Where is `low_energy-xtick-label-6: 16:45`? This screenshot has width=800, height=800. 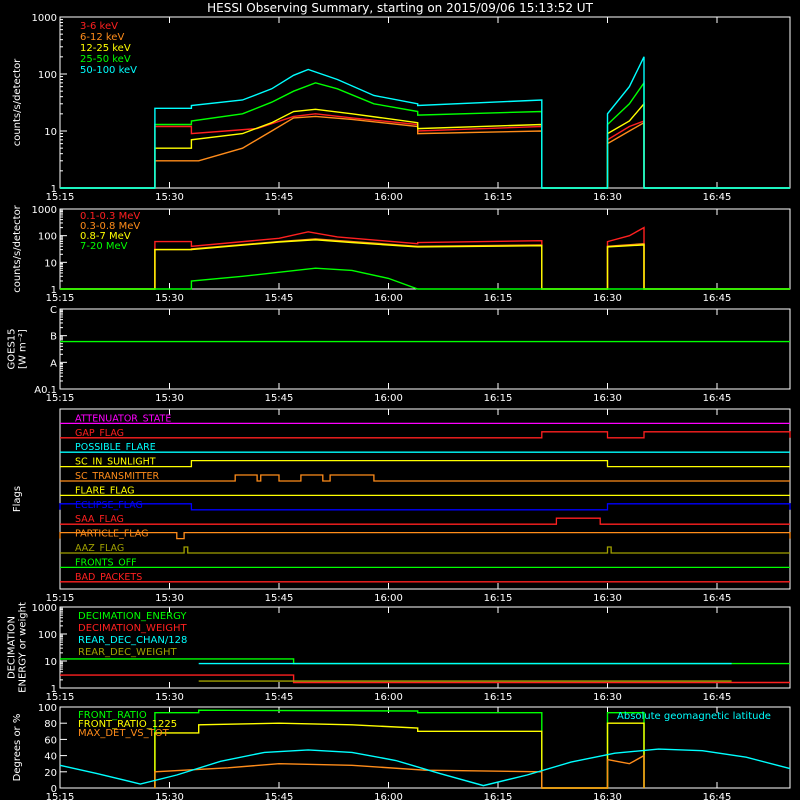 low_energy-xtick-label-6: 16:45 is located at coordinates (717, 197).